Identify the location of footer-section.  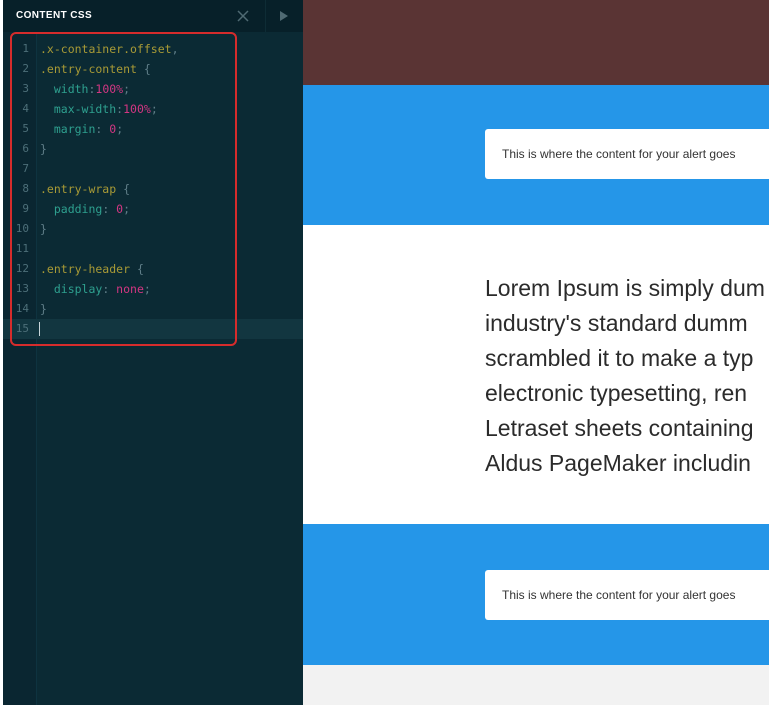
(536, 685).